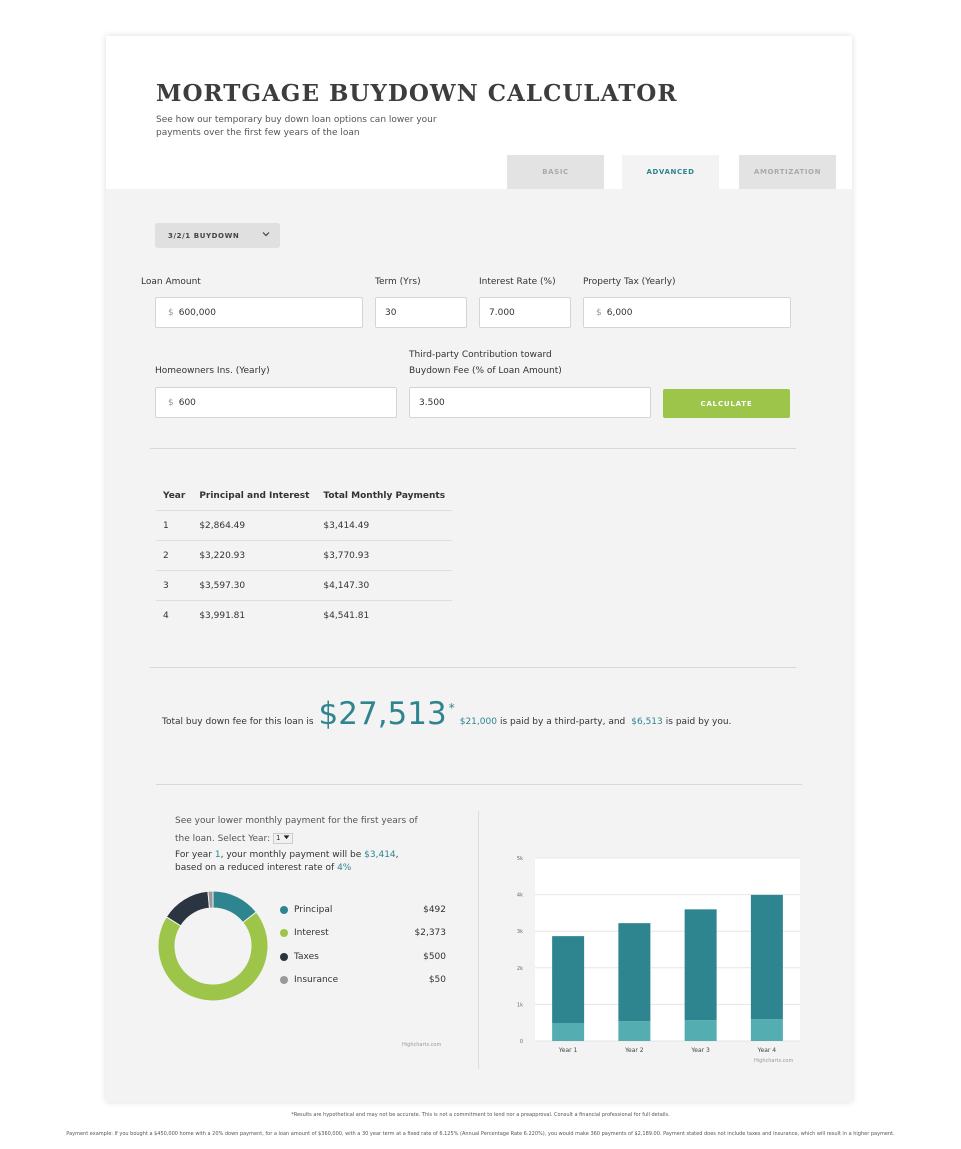 Image resolution: width=961 pixels, height=1149 pixels. I want to click on column-header-total: Total Monthly Payments, so click(384, 496).